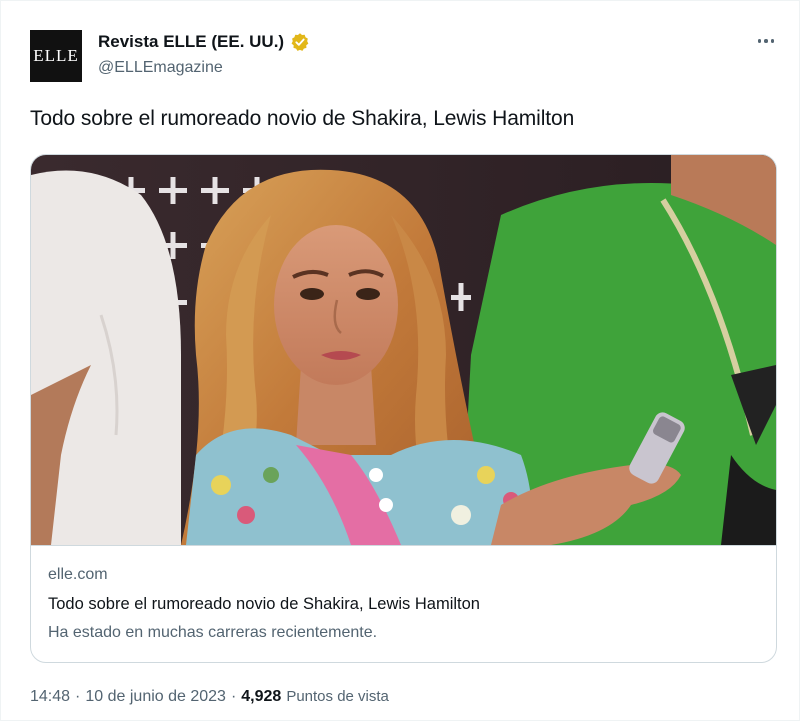  I want to click on avatar: ELLE, so click(56, 56).